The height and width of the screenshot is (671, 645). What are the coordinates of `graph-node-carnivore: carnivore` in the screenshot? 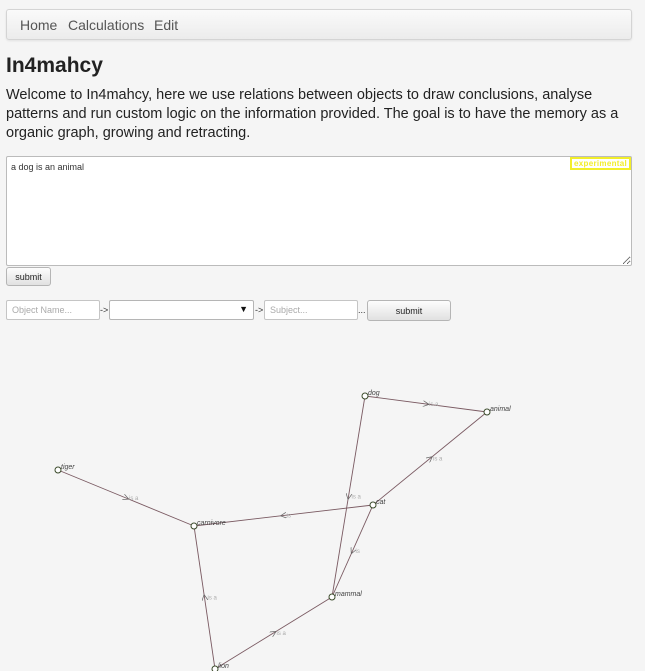 It's located at (208, 525).